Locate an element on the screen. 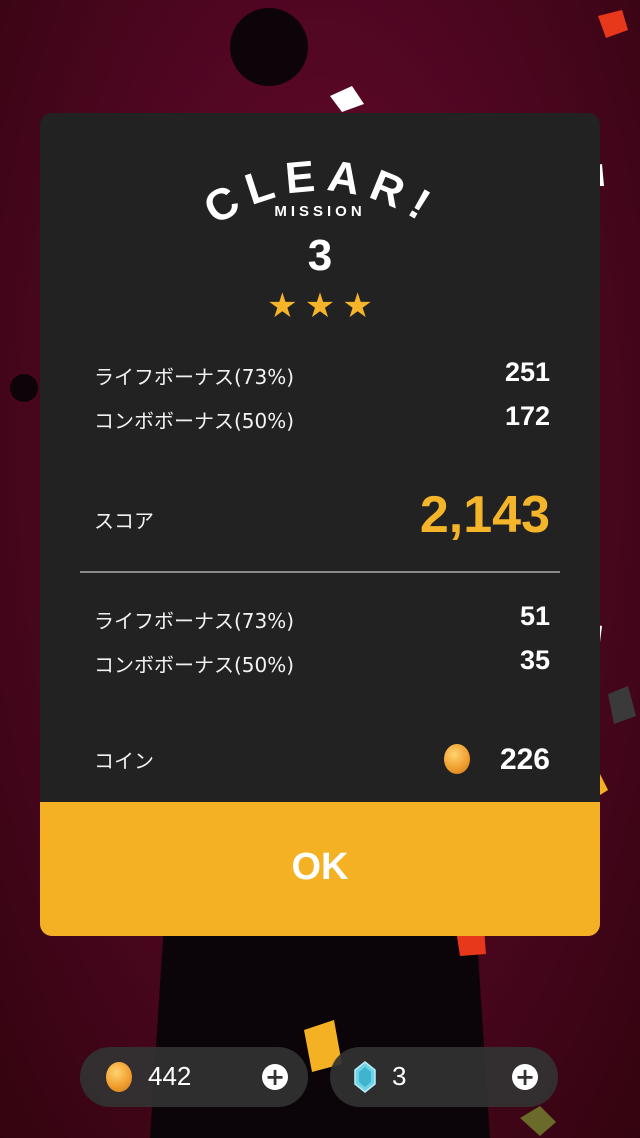 The height and width of the screenshot is (1138, 640). clear-title: CLEAR! is located at coordinates (321, 192).